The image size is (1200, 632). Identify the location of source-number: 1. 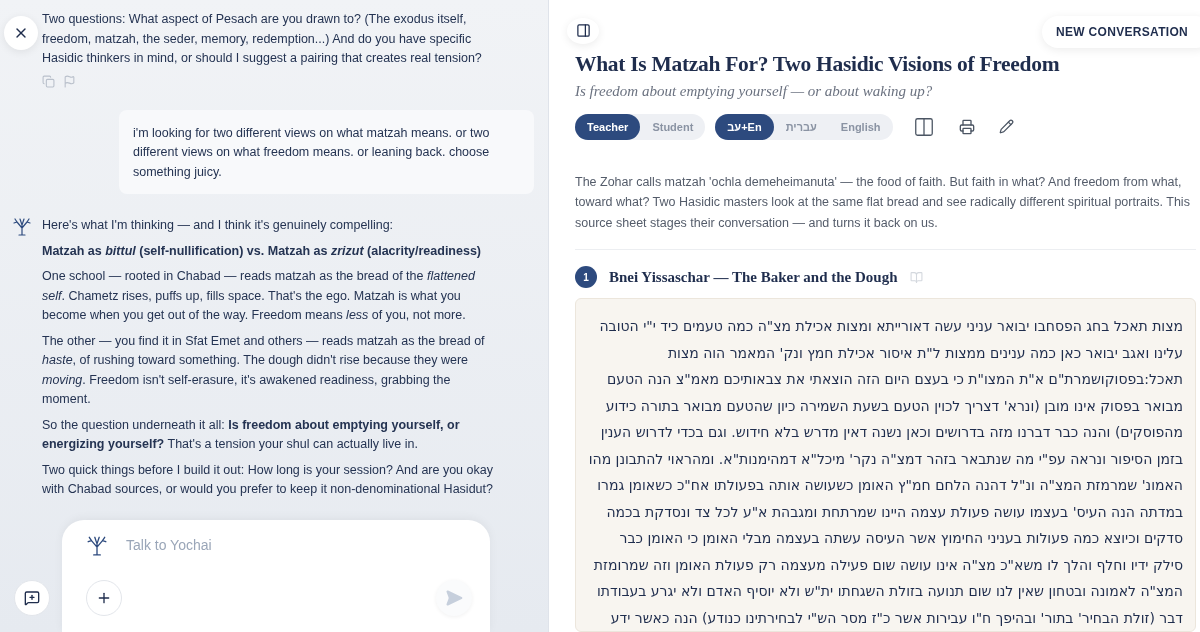
(586, 277).